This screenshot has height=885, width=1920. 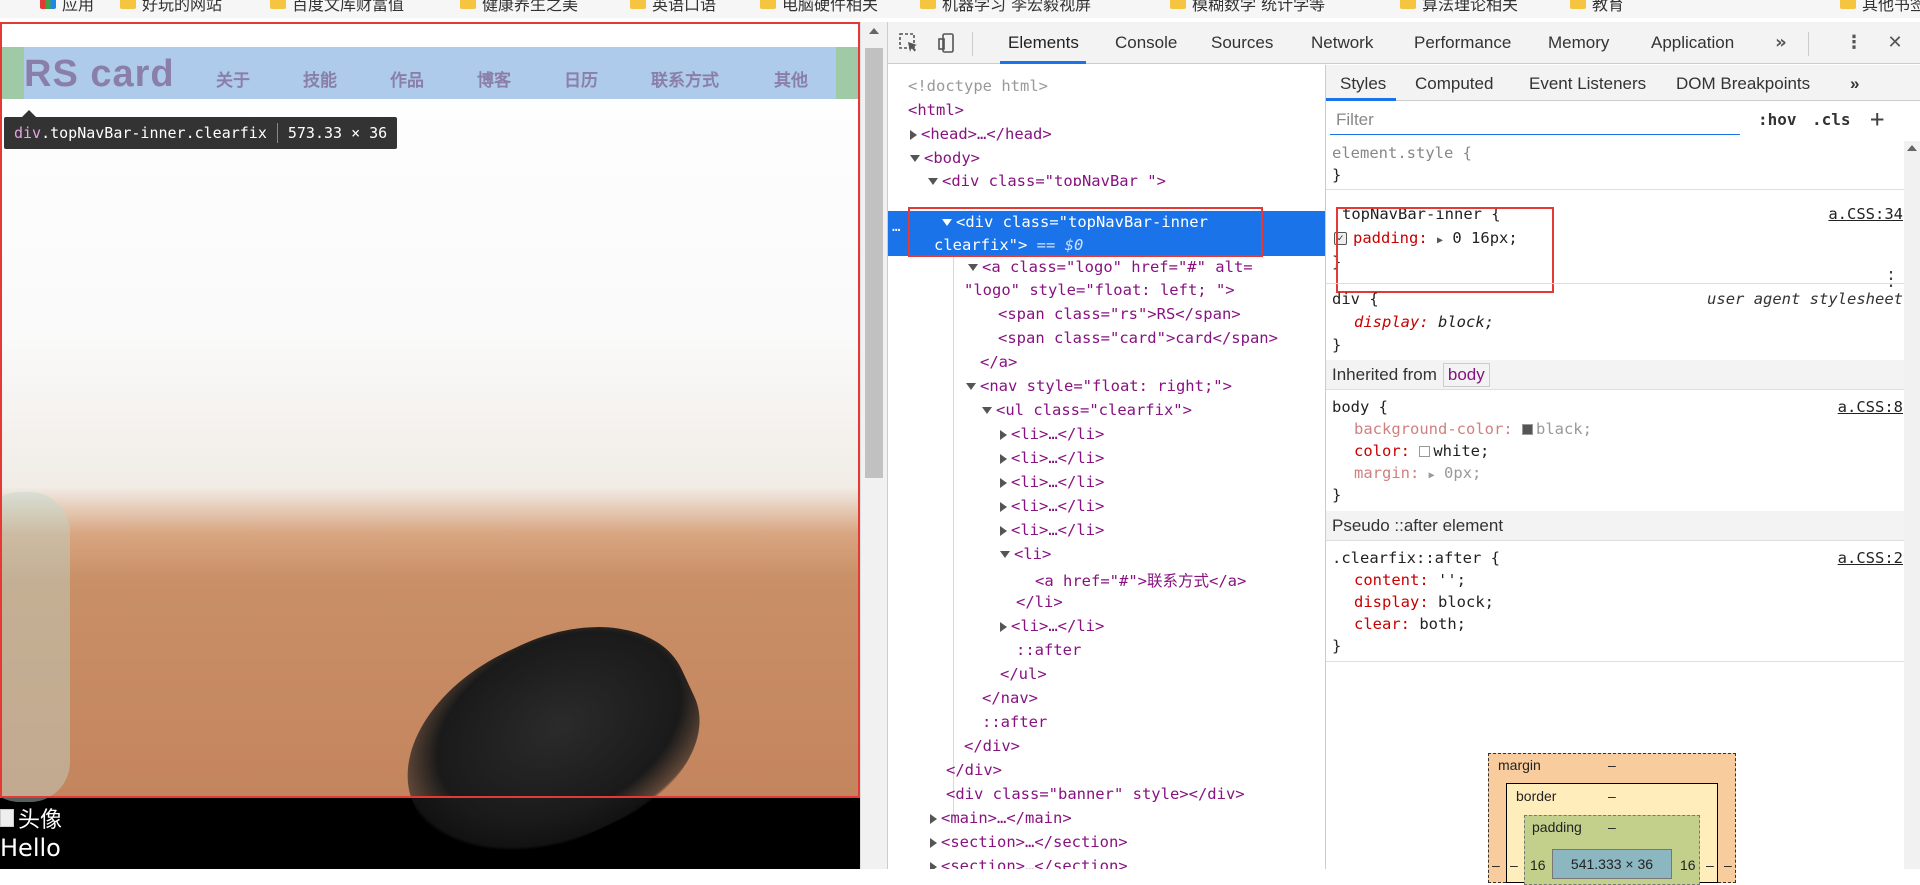 I want to click on dom-head: <head>…</head>, so click(x=981, y=134).